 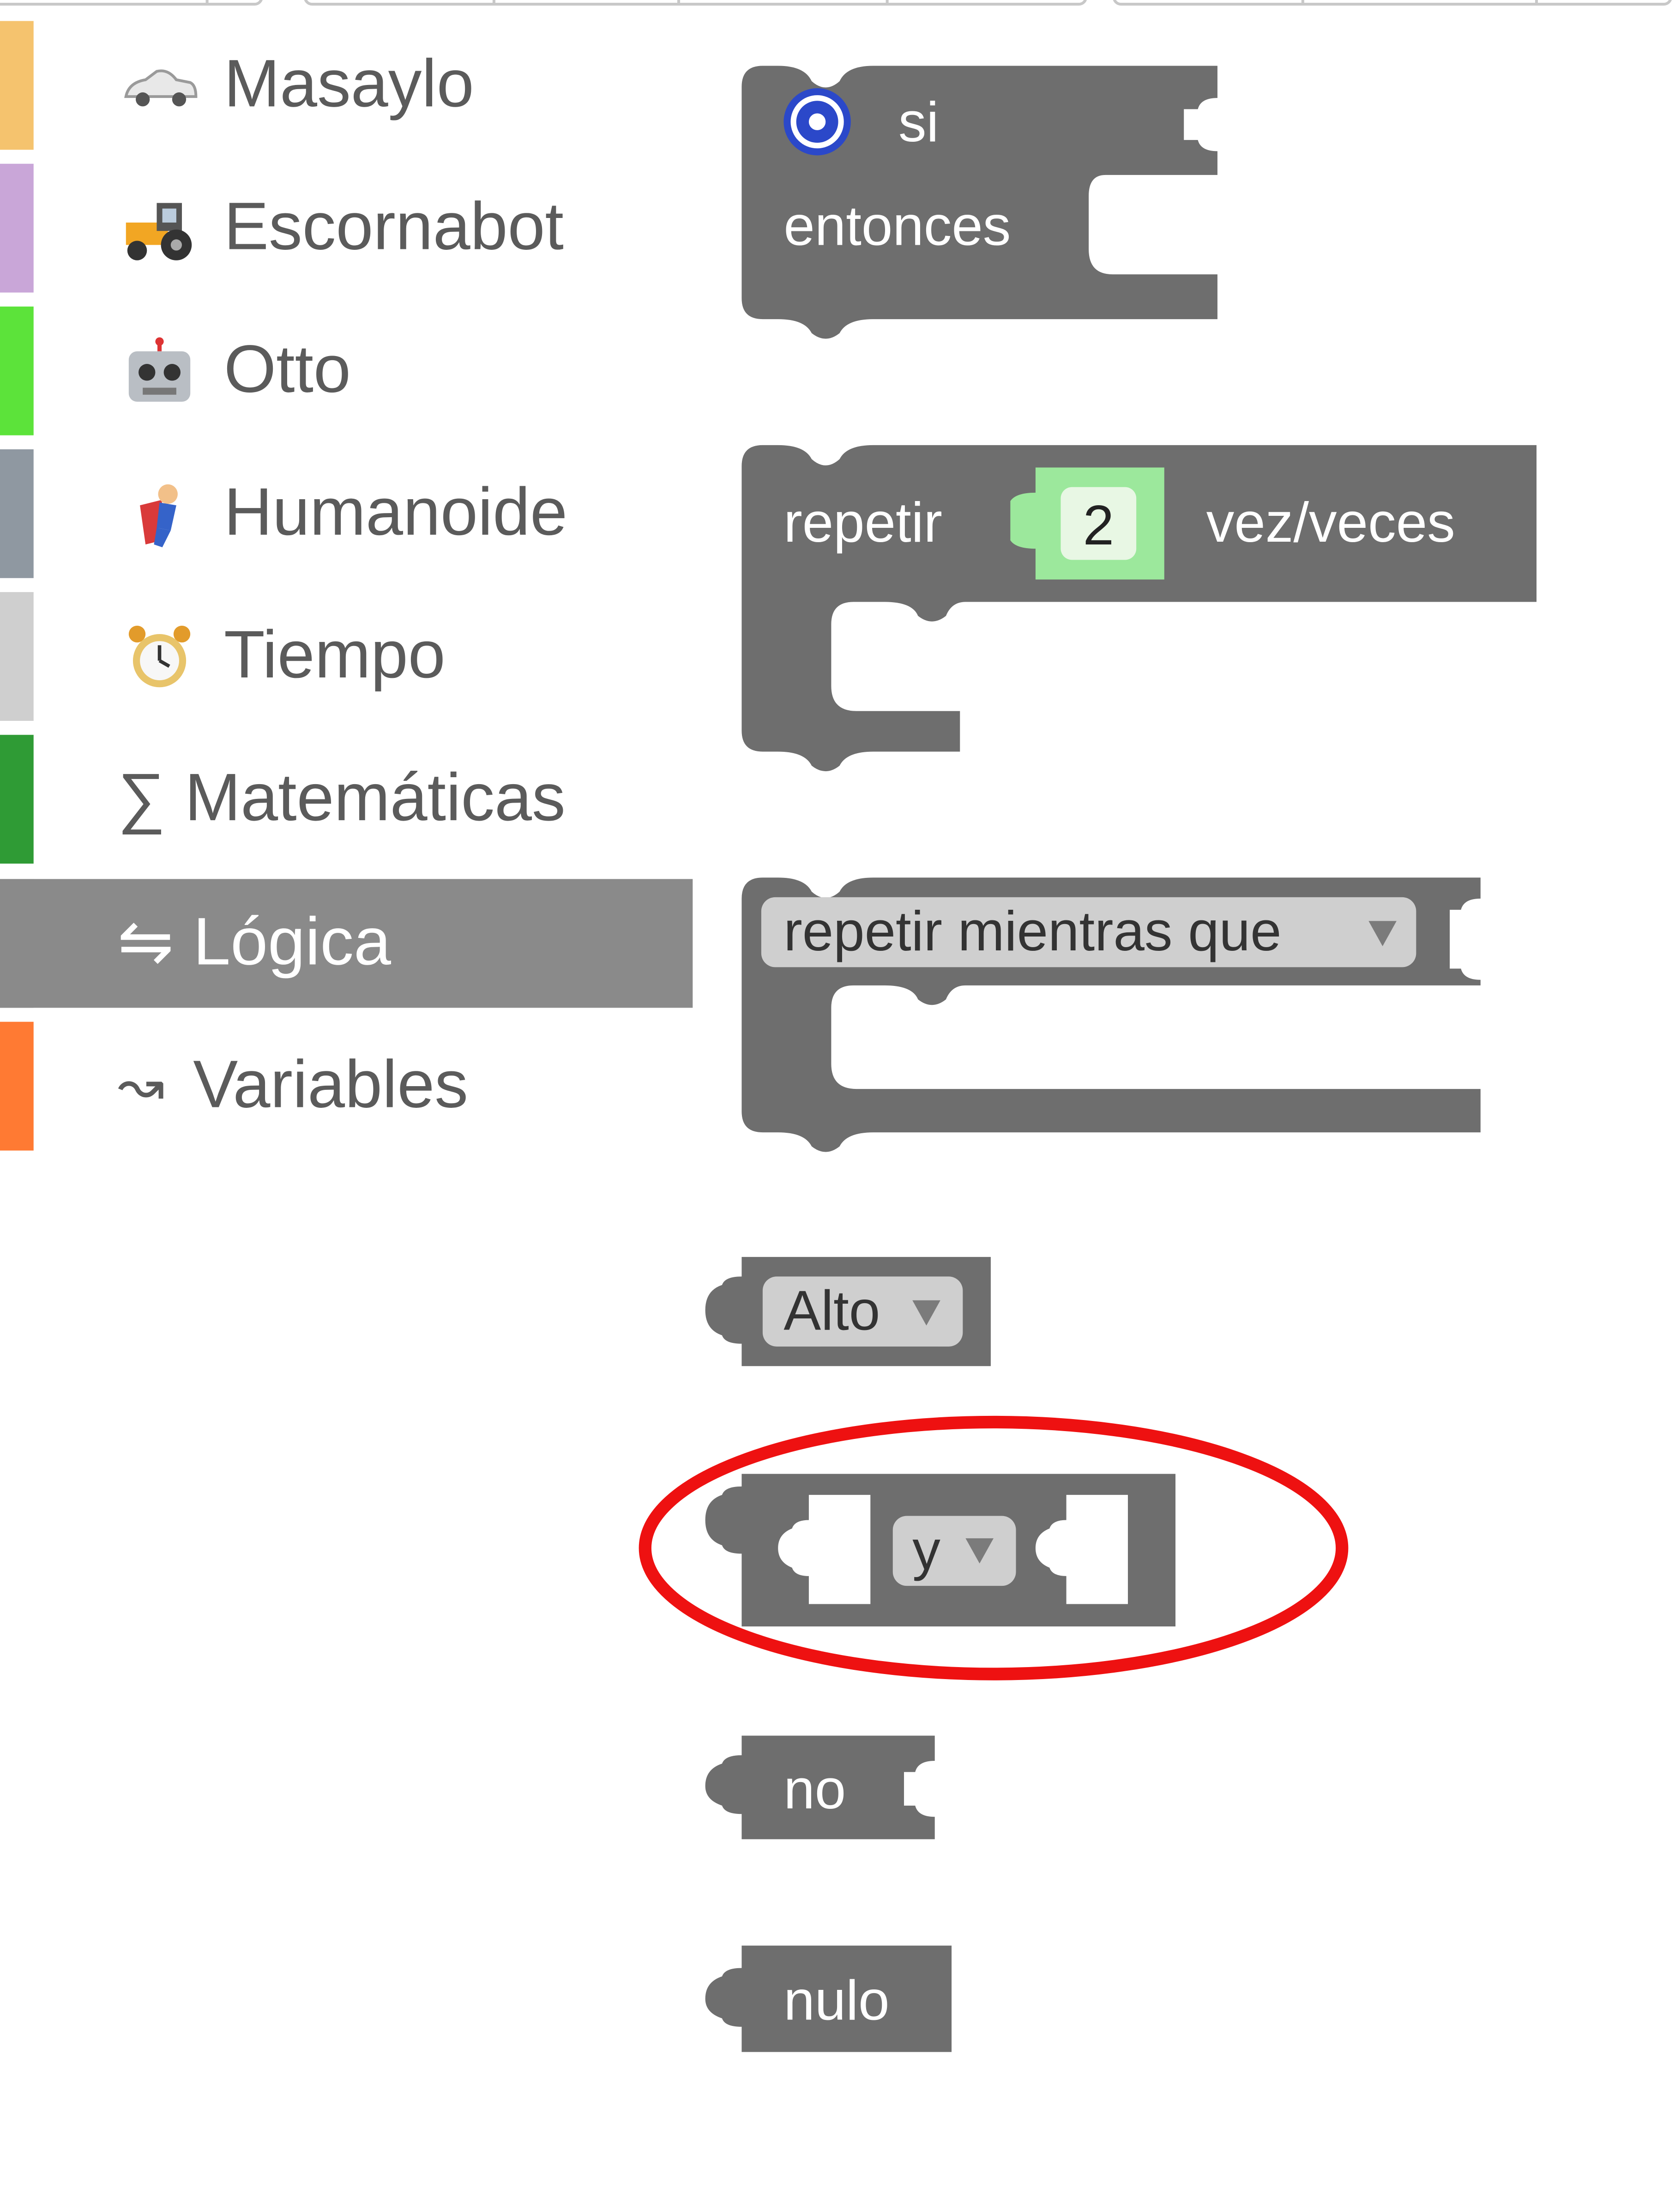 What do you see at coordinates (814, 1789) in the screenshot?
I see `not-label: no` at bounding box center [814, 1789].